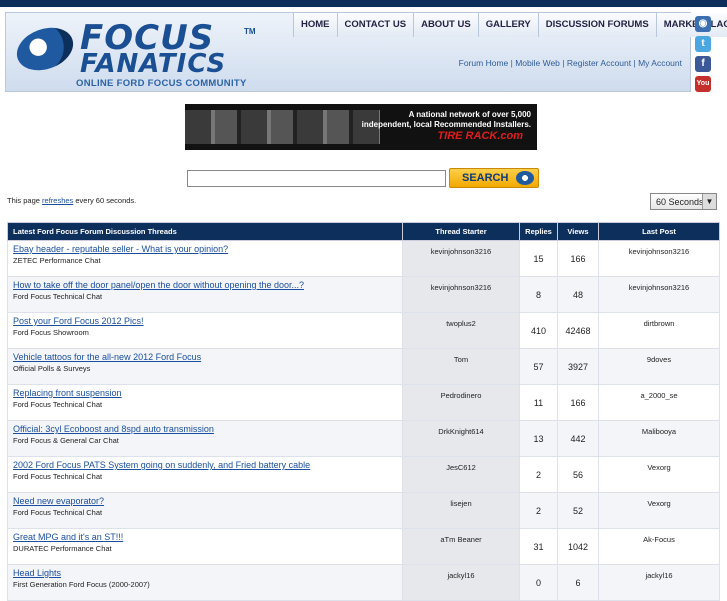 The width and height of the screenshot is (727, 601). Describe the element at coordinates (57, 260) in the screenshot. I see `thread-forum: ZETEC Performance Chat` at that location.